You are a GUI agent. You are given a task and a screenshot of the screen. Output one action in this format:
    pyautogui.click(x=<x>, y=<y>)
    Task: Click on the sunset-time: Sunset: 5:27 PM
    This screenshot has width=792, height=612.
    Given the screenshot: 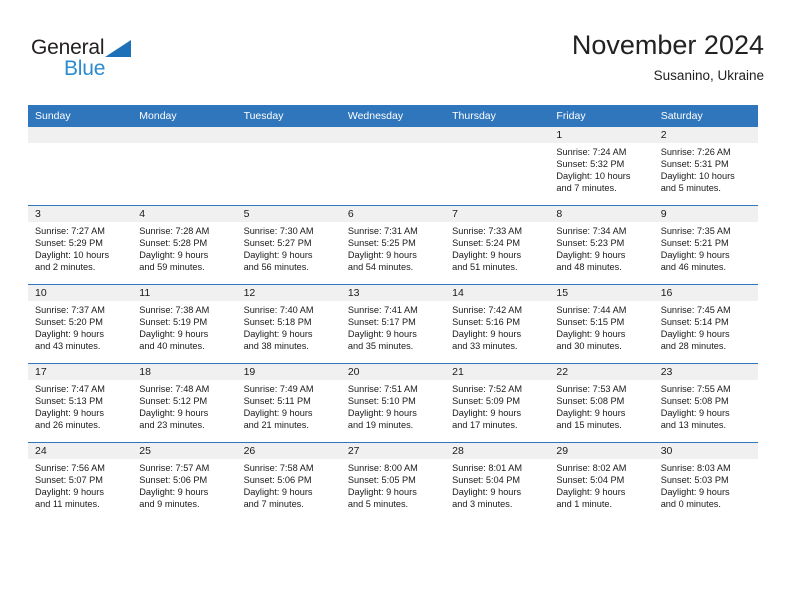 What is the action you would take?
    pyautogui.click(x=277, y=243)
    